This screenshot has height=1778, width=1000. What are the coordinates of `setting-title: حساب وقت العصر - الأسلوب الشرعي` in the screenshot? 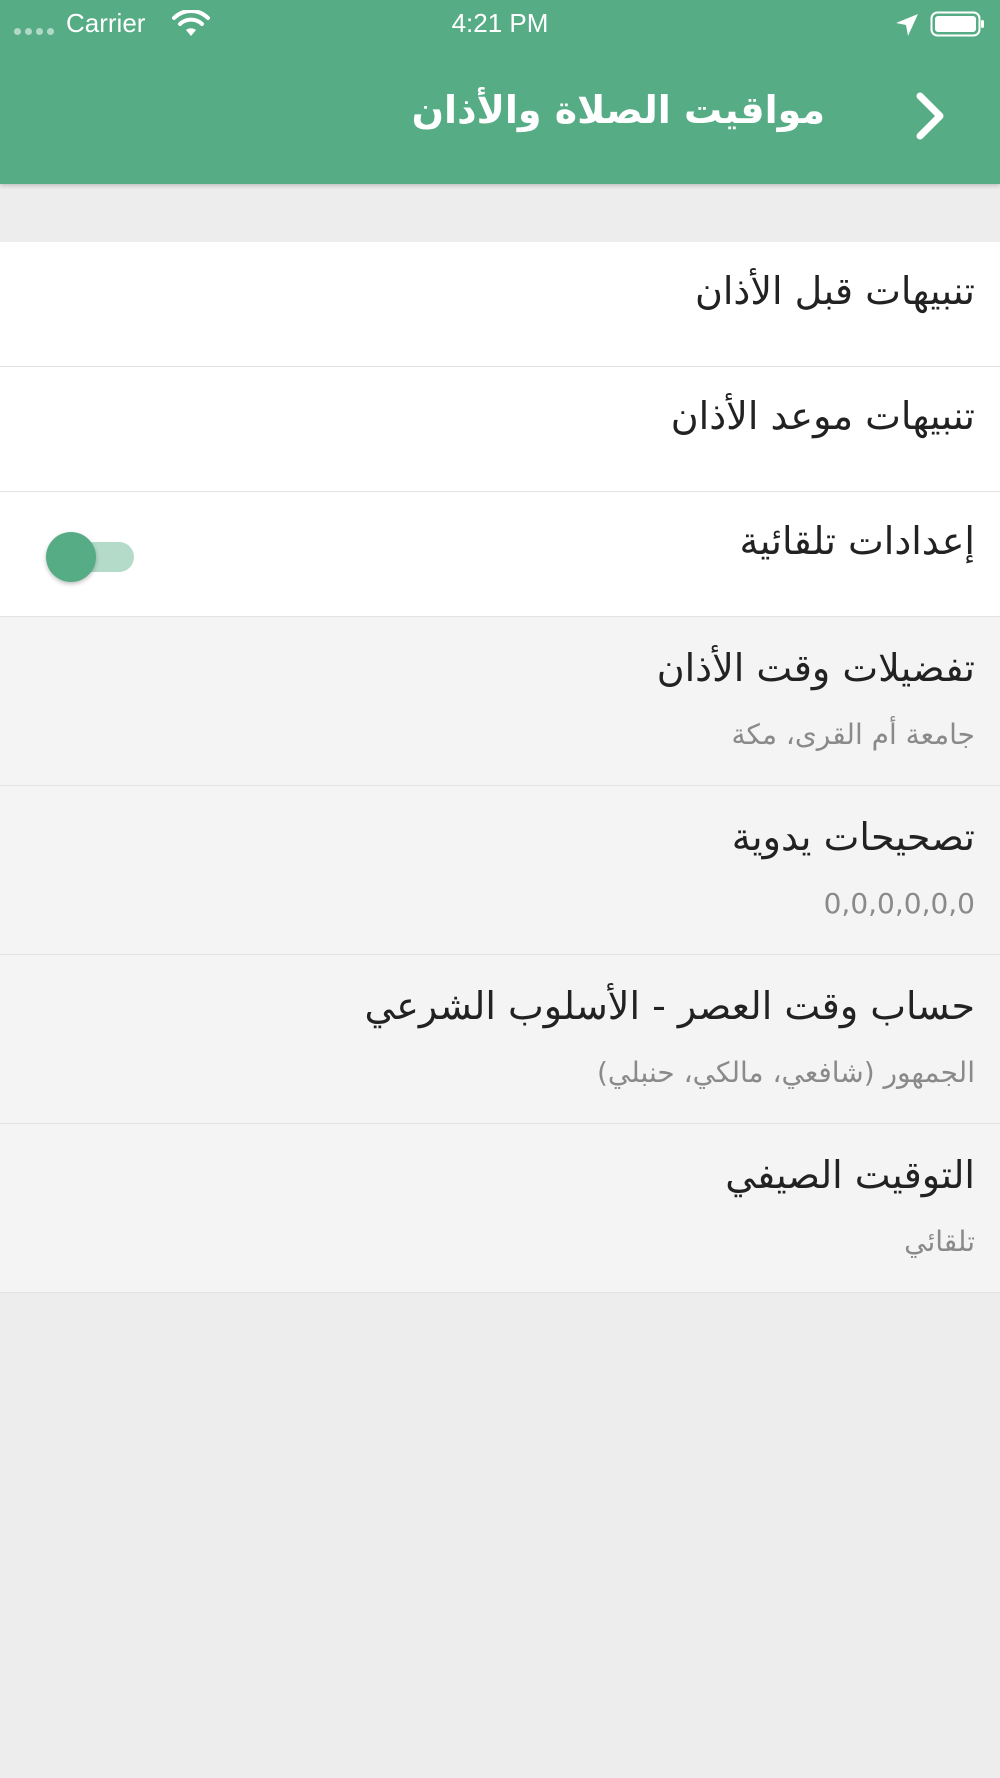 It's located at (669, 1006).